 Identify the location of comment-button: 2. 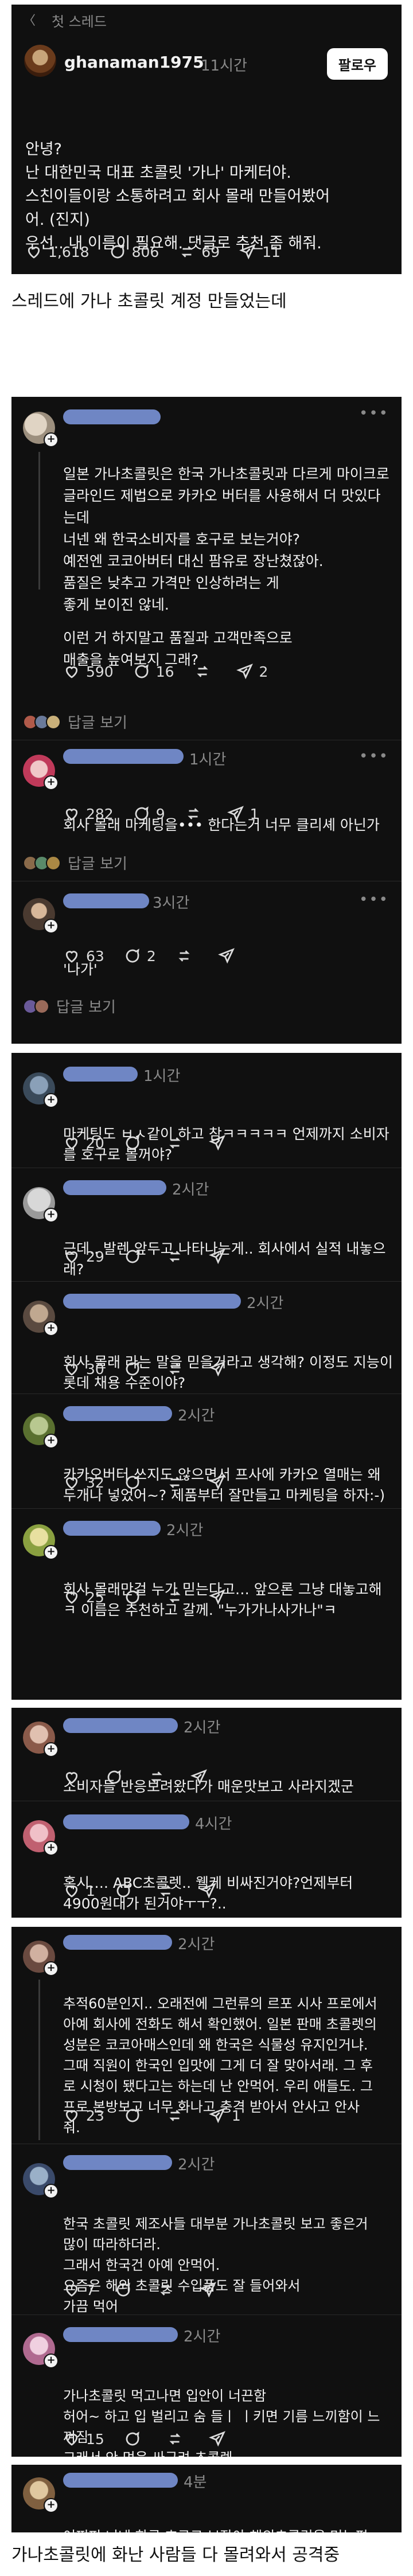
(140, 956).